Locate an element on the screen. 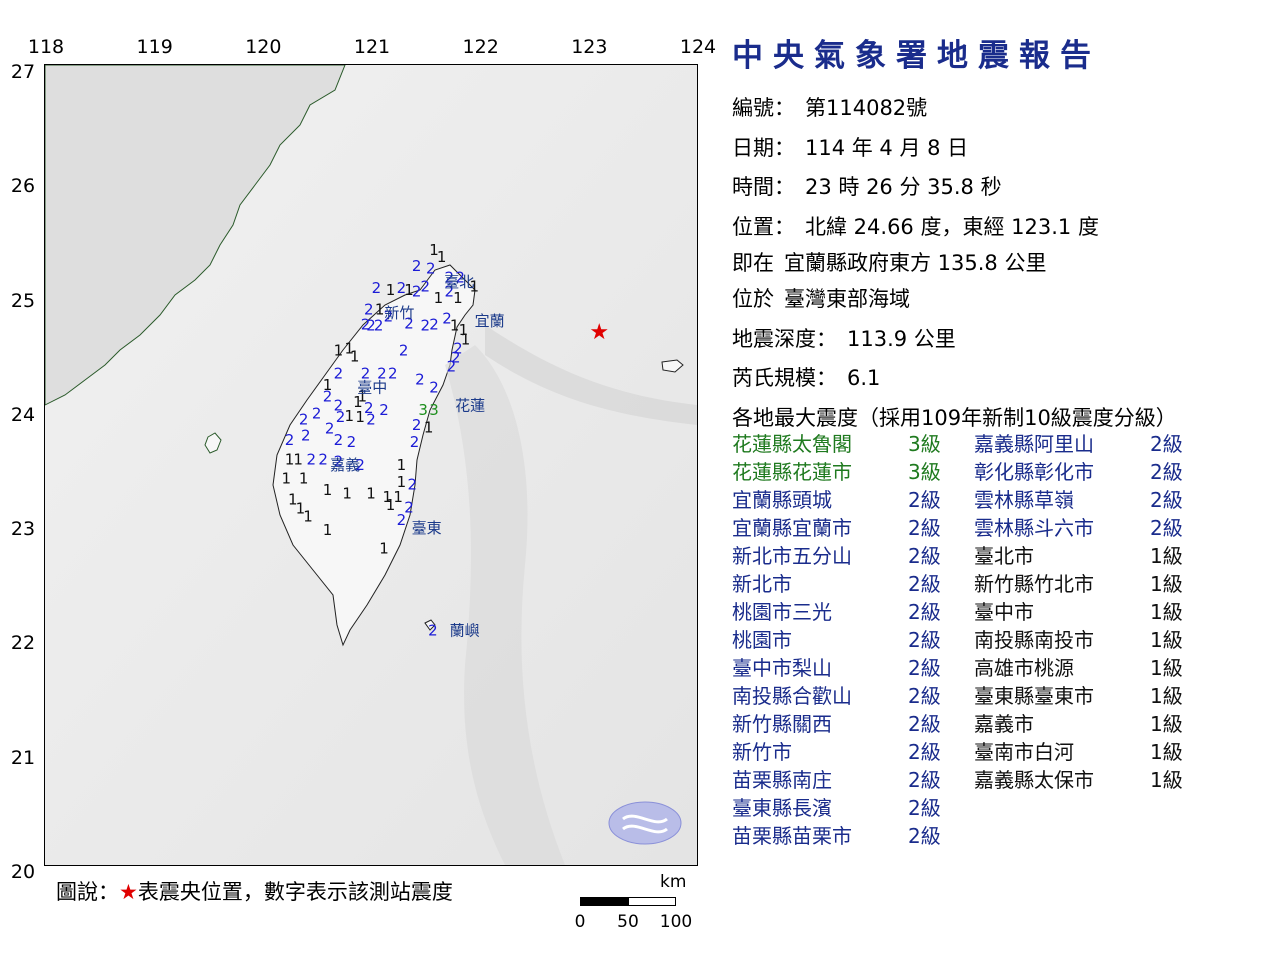 This screenshot has width=1280, height=960. intensity-row: 新竹縣竹北市 1級 is located at coordinates (1094, 584).